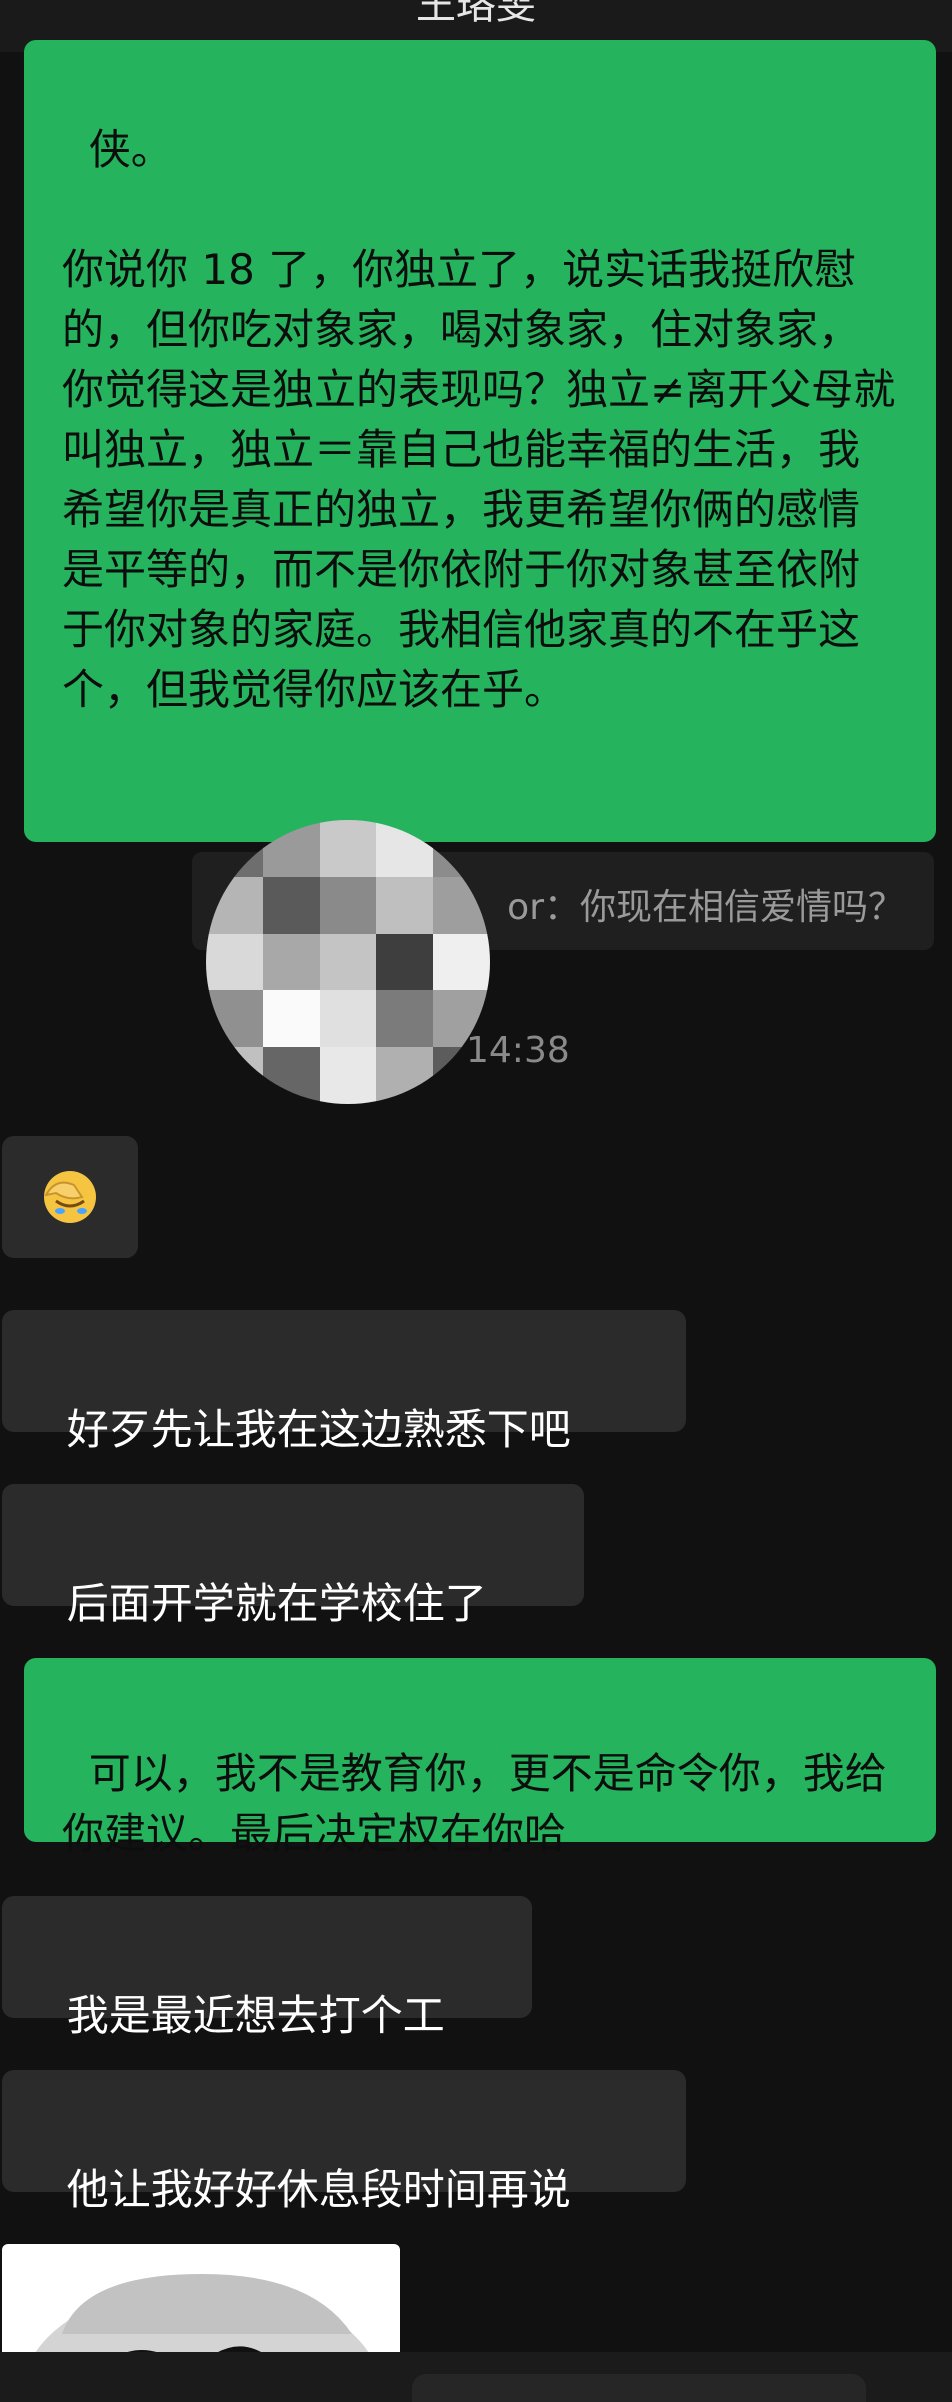 The height and width of the screenshot is (2402, 952). I want to click on message-text: 后面开学就在学校住了, so click(276, 1603).